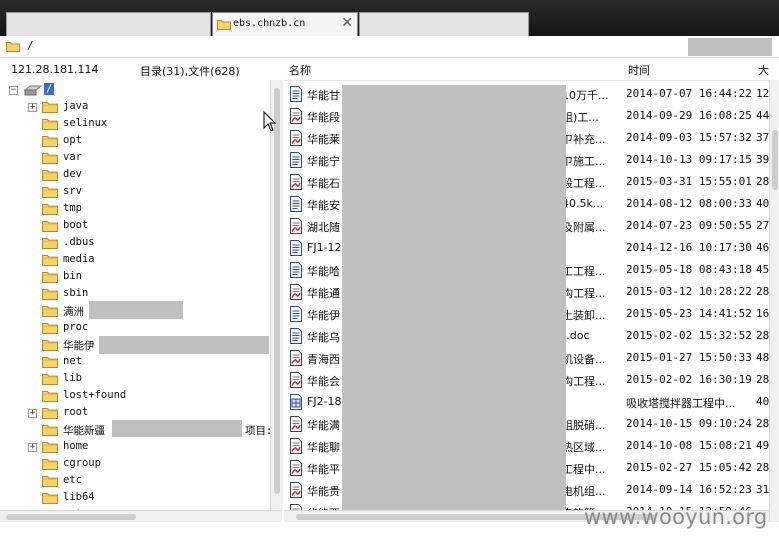  I want to click on file-name: 华能甘, so click(323, 95).